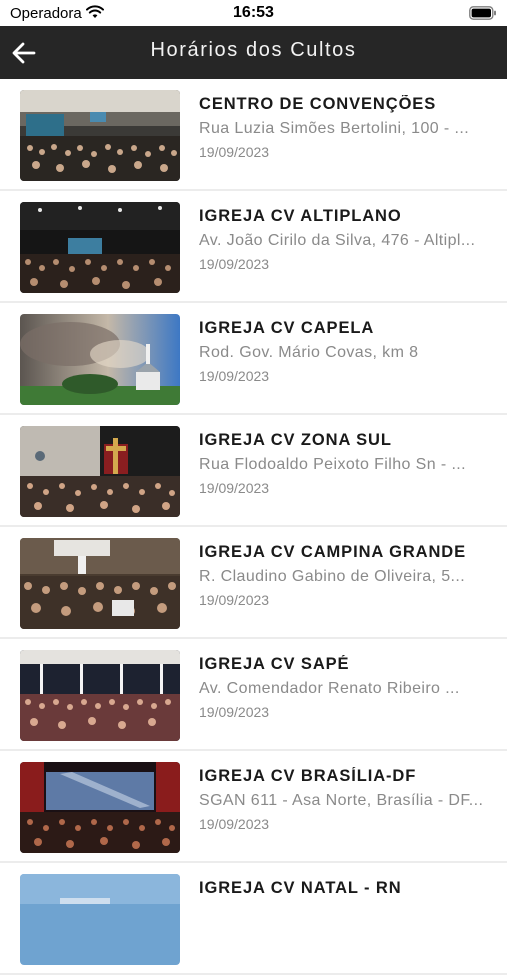 The height and width of the screenshot is (975, 507). I want to click on church-name: IGREJA CV ALTIPLANO, so click(300, 216).